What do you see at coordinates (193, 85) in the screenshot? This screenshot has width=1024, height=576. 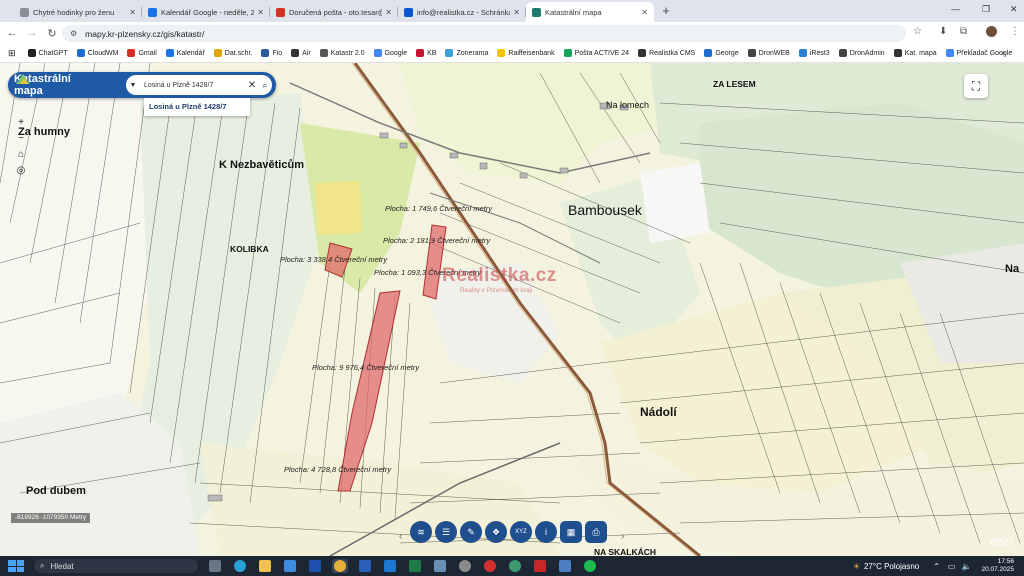 I see `search-input: Losiná u Plzně 1428/7` at bounding box center [193, 85].